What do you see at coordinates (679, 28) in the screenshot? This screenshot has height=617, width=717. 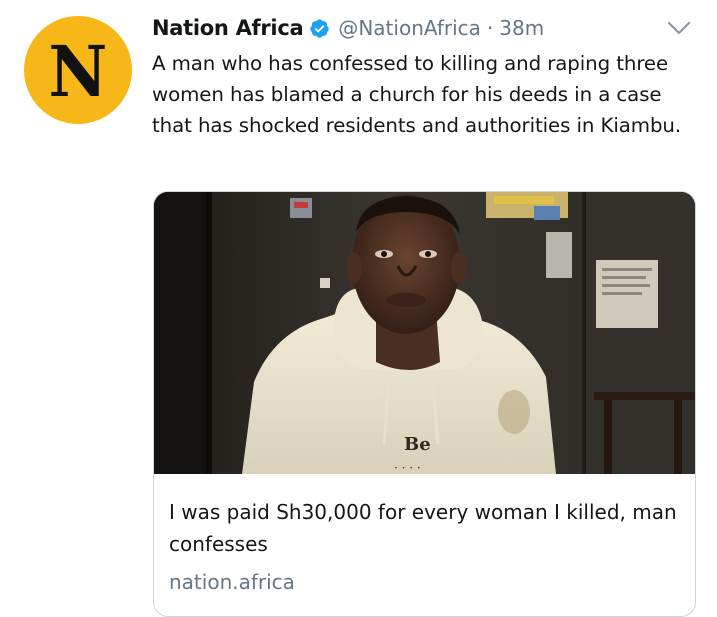 I see `chevron-down-icon` at bounding box center [679, 28].